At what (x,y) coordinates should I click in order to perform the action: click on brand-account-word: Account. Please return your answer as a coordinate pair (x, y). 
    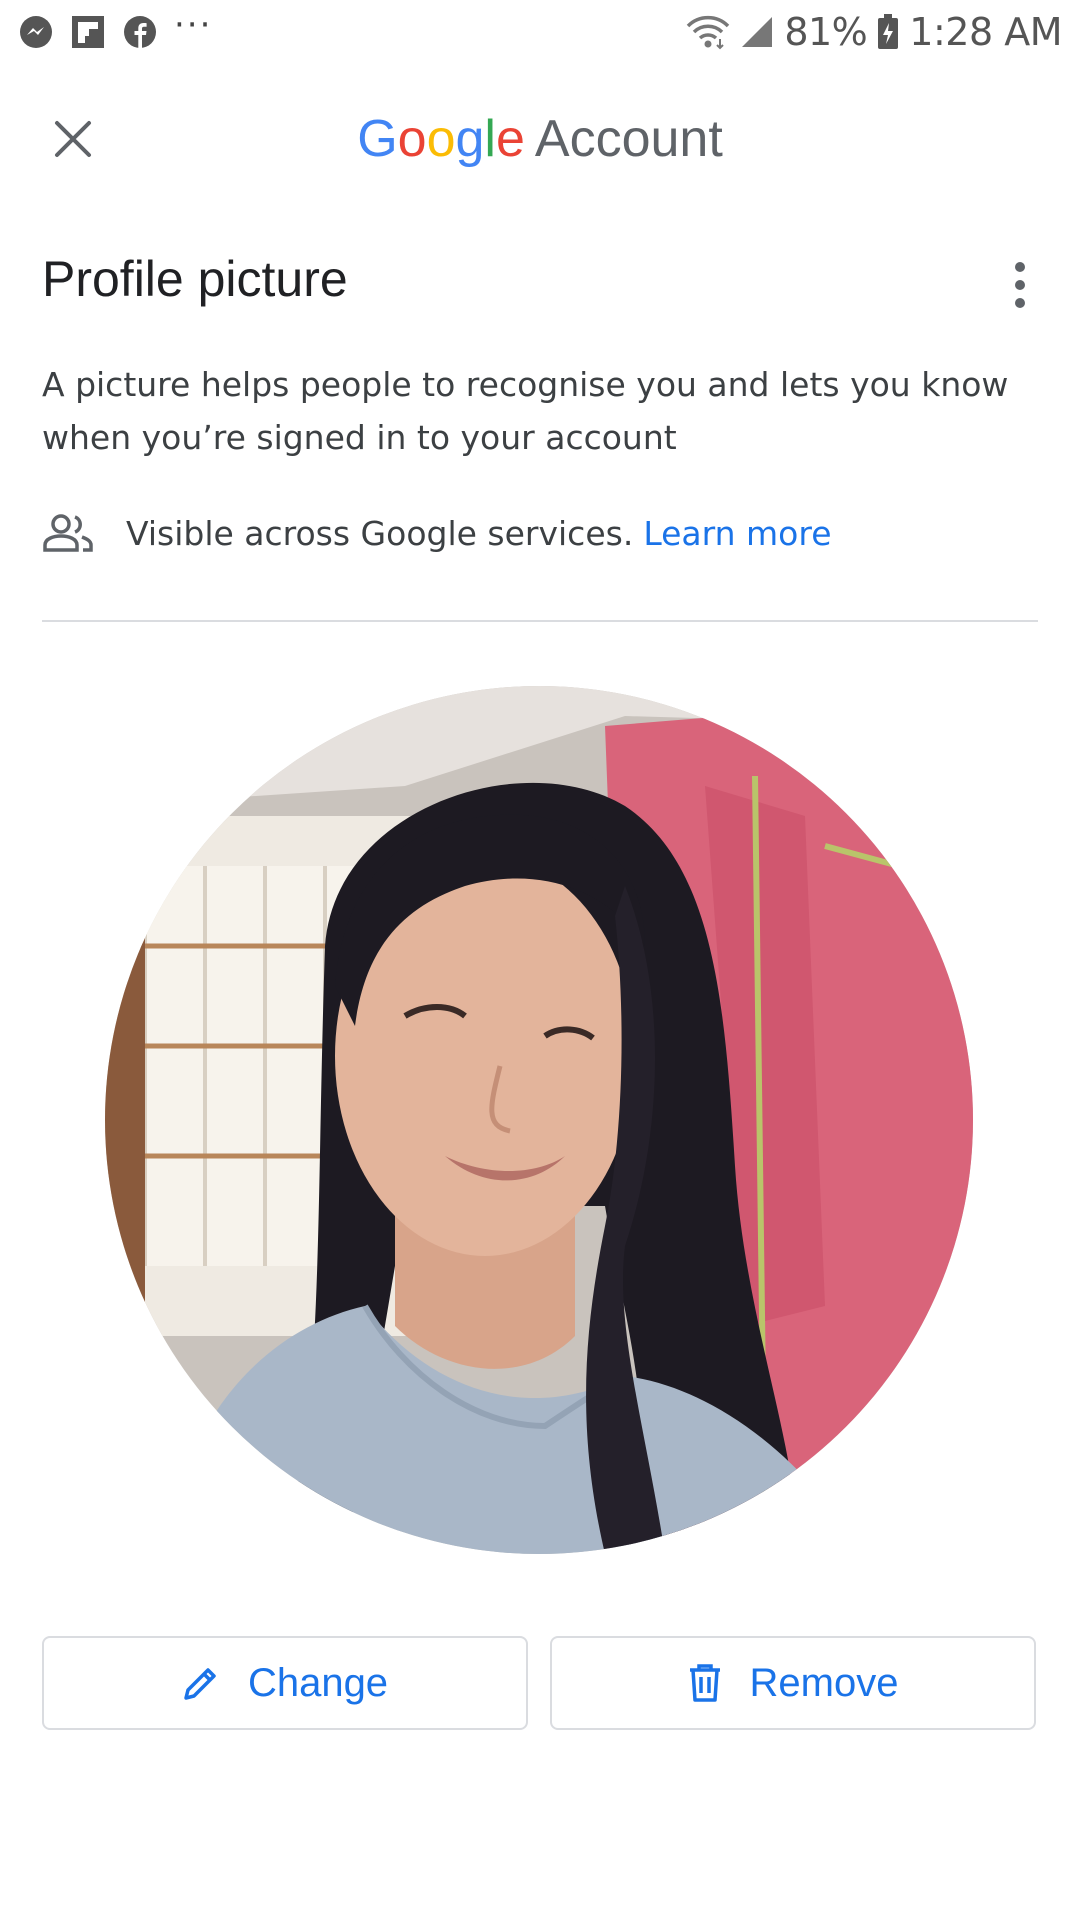
    Looking at the image, I should click on (628, 139).